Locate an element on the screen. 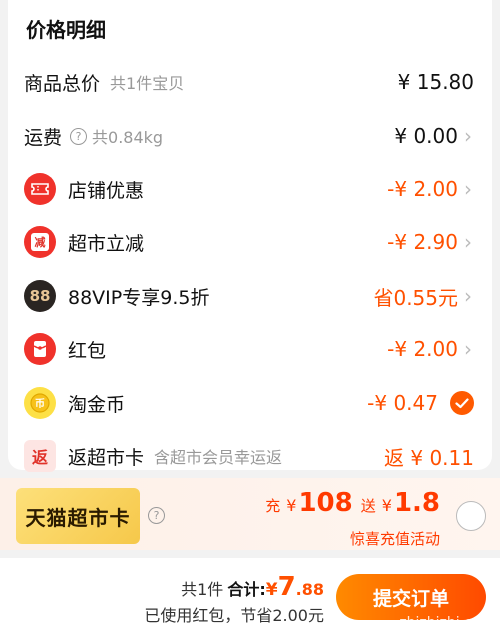  order-total: 共1件 合计: ¥ 7 .88 is located at coordinates (252, 587).